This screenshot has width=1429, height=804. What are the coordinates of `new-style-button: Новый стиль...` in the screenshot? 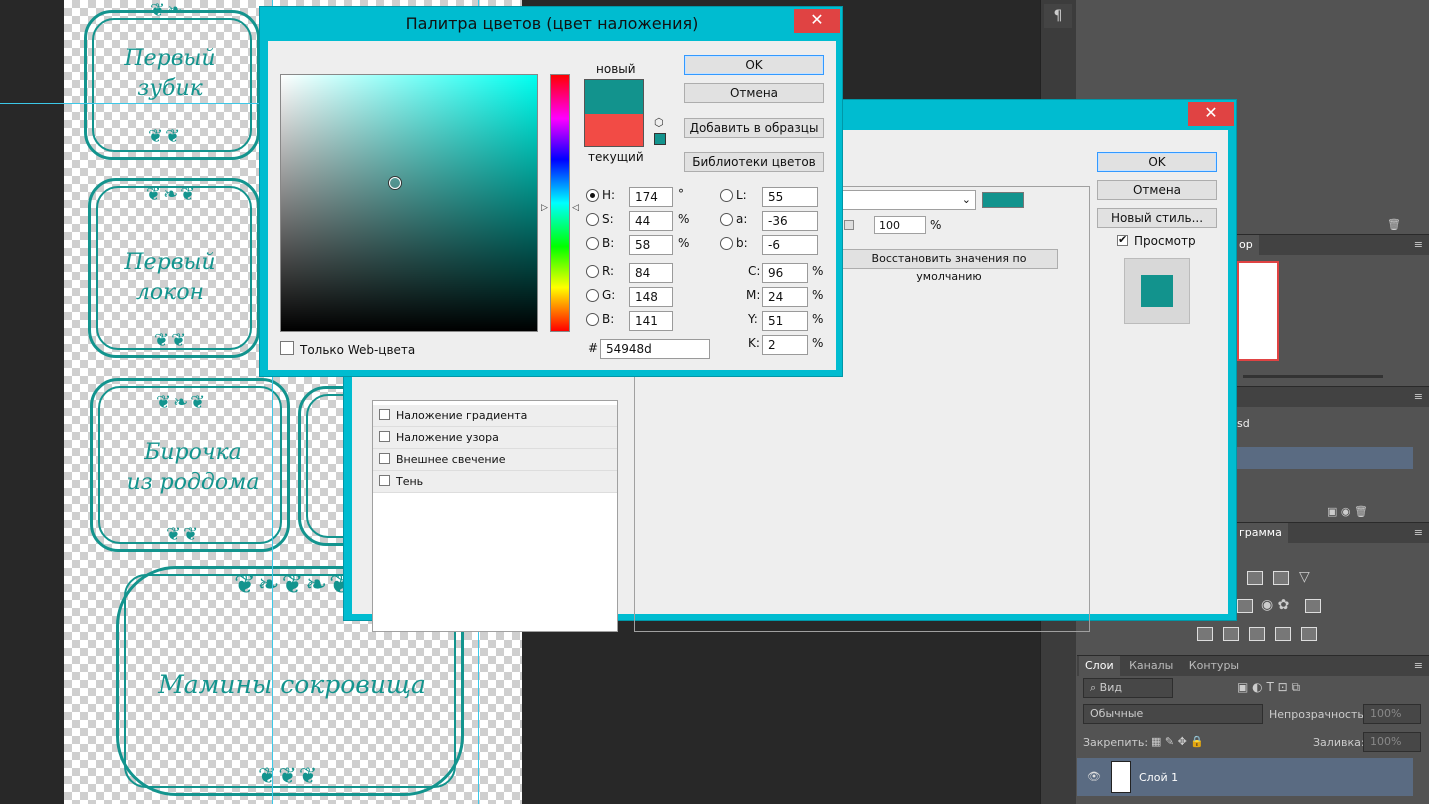 It's located at (1157, 218).